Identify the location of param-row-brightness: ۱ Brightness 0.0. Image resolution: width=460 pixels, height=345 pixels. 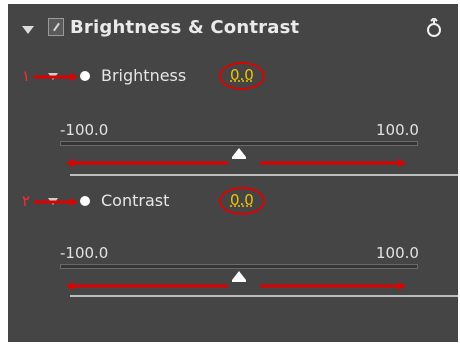
(233, 77).